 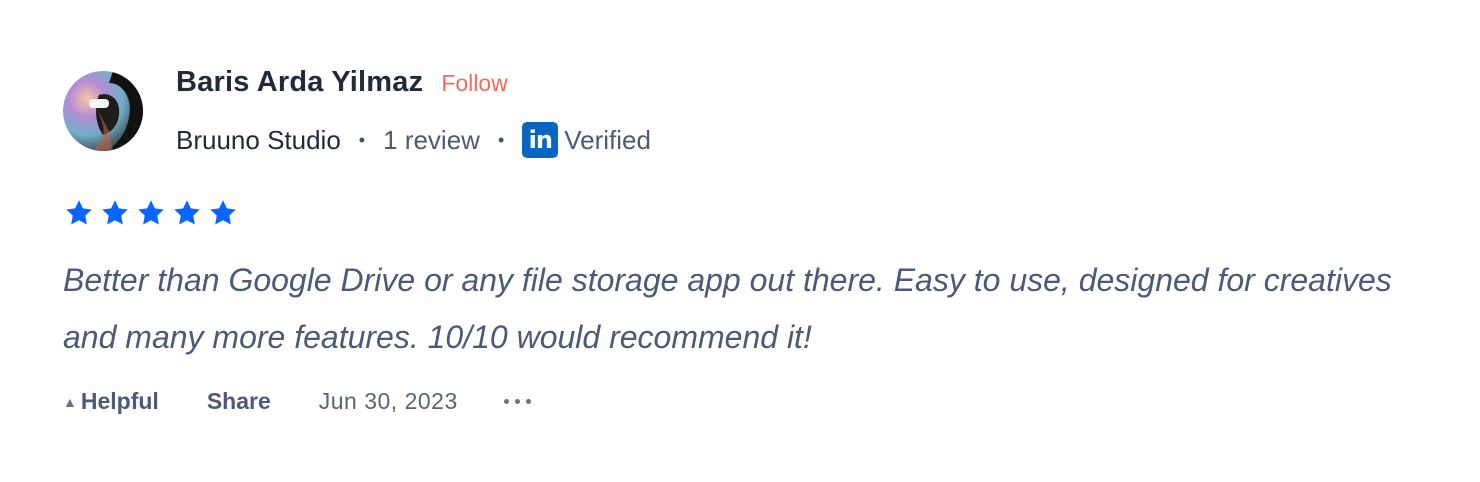 I want to click on helpful-label: Helpful, so click(x=119, y=401).